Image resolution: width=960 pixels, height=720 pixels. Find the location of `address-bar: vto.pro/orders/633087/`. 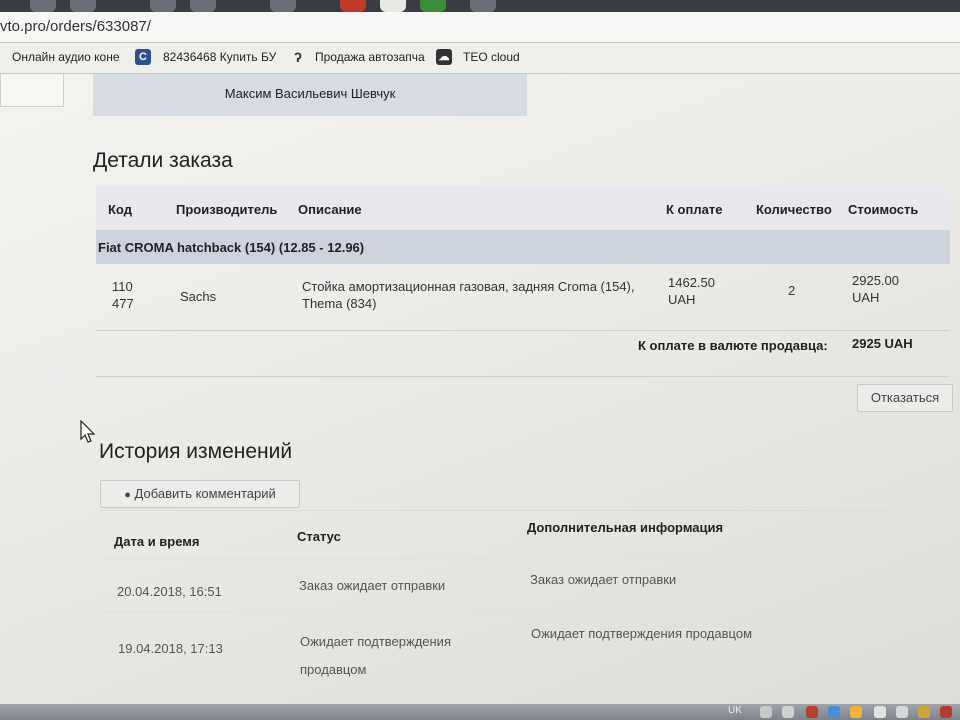

address-bar: vto.pro/orders/633087/ is located at coordinates (480, 27).